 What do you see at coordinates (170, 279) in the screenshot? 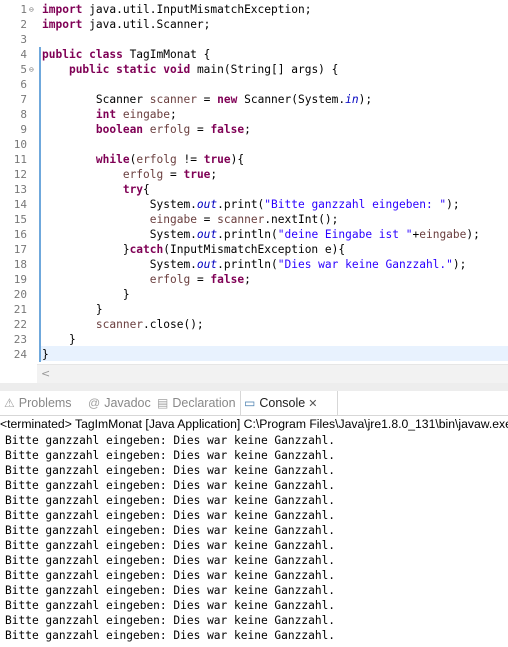
I see `code-token: erfolg` at bounding box center [170, 279].